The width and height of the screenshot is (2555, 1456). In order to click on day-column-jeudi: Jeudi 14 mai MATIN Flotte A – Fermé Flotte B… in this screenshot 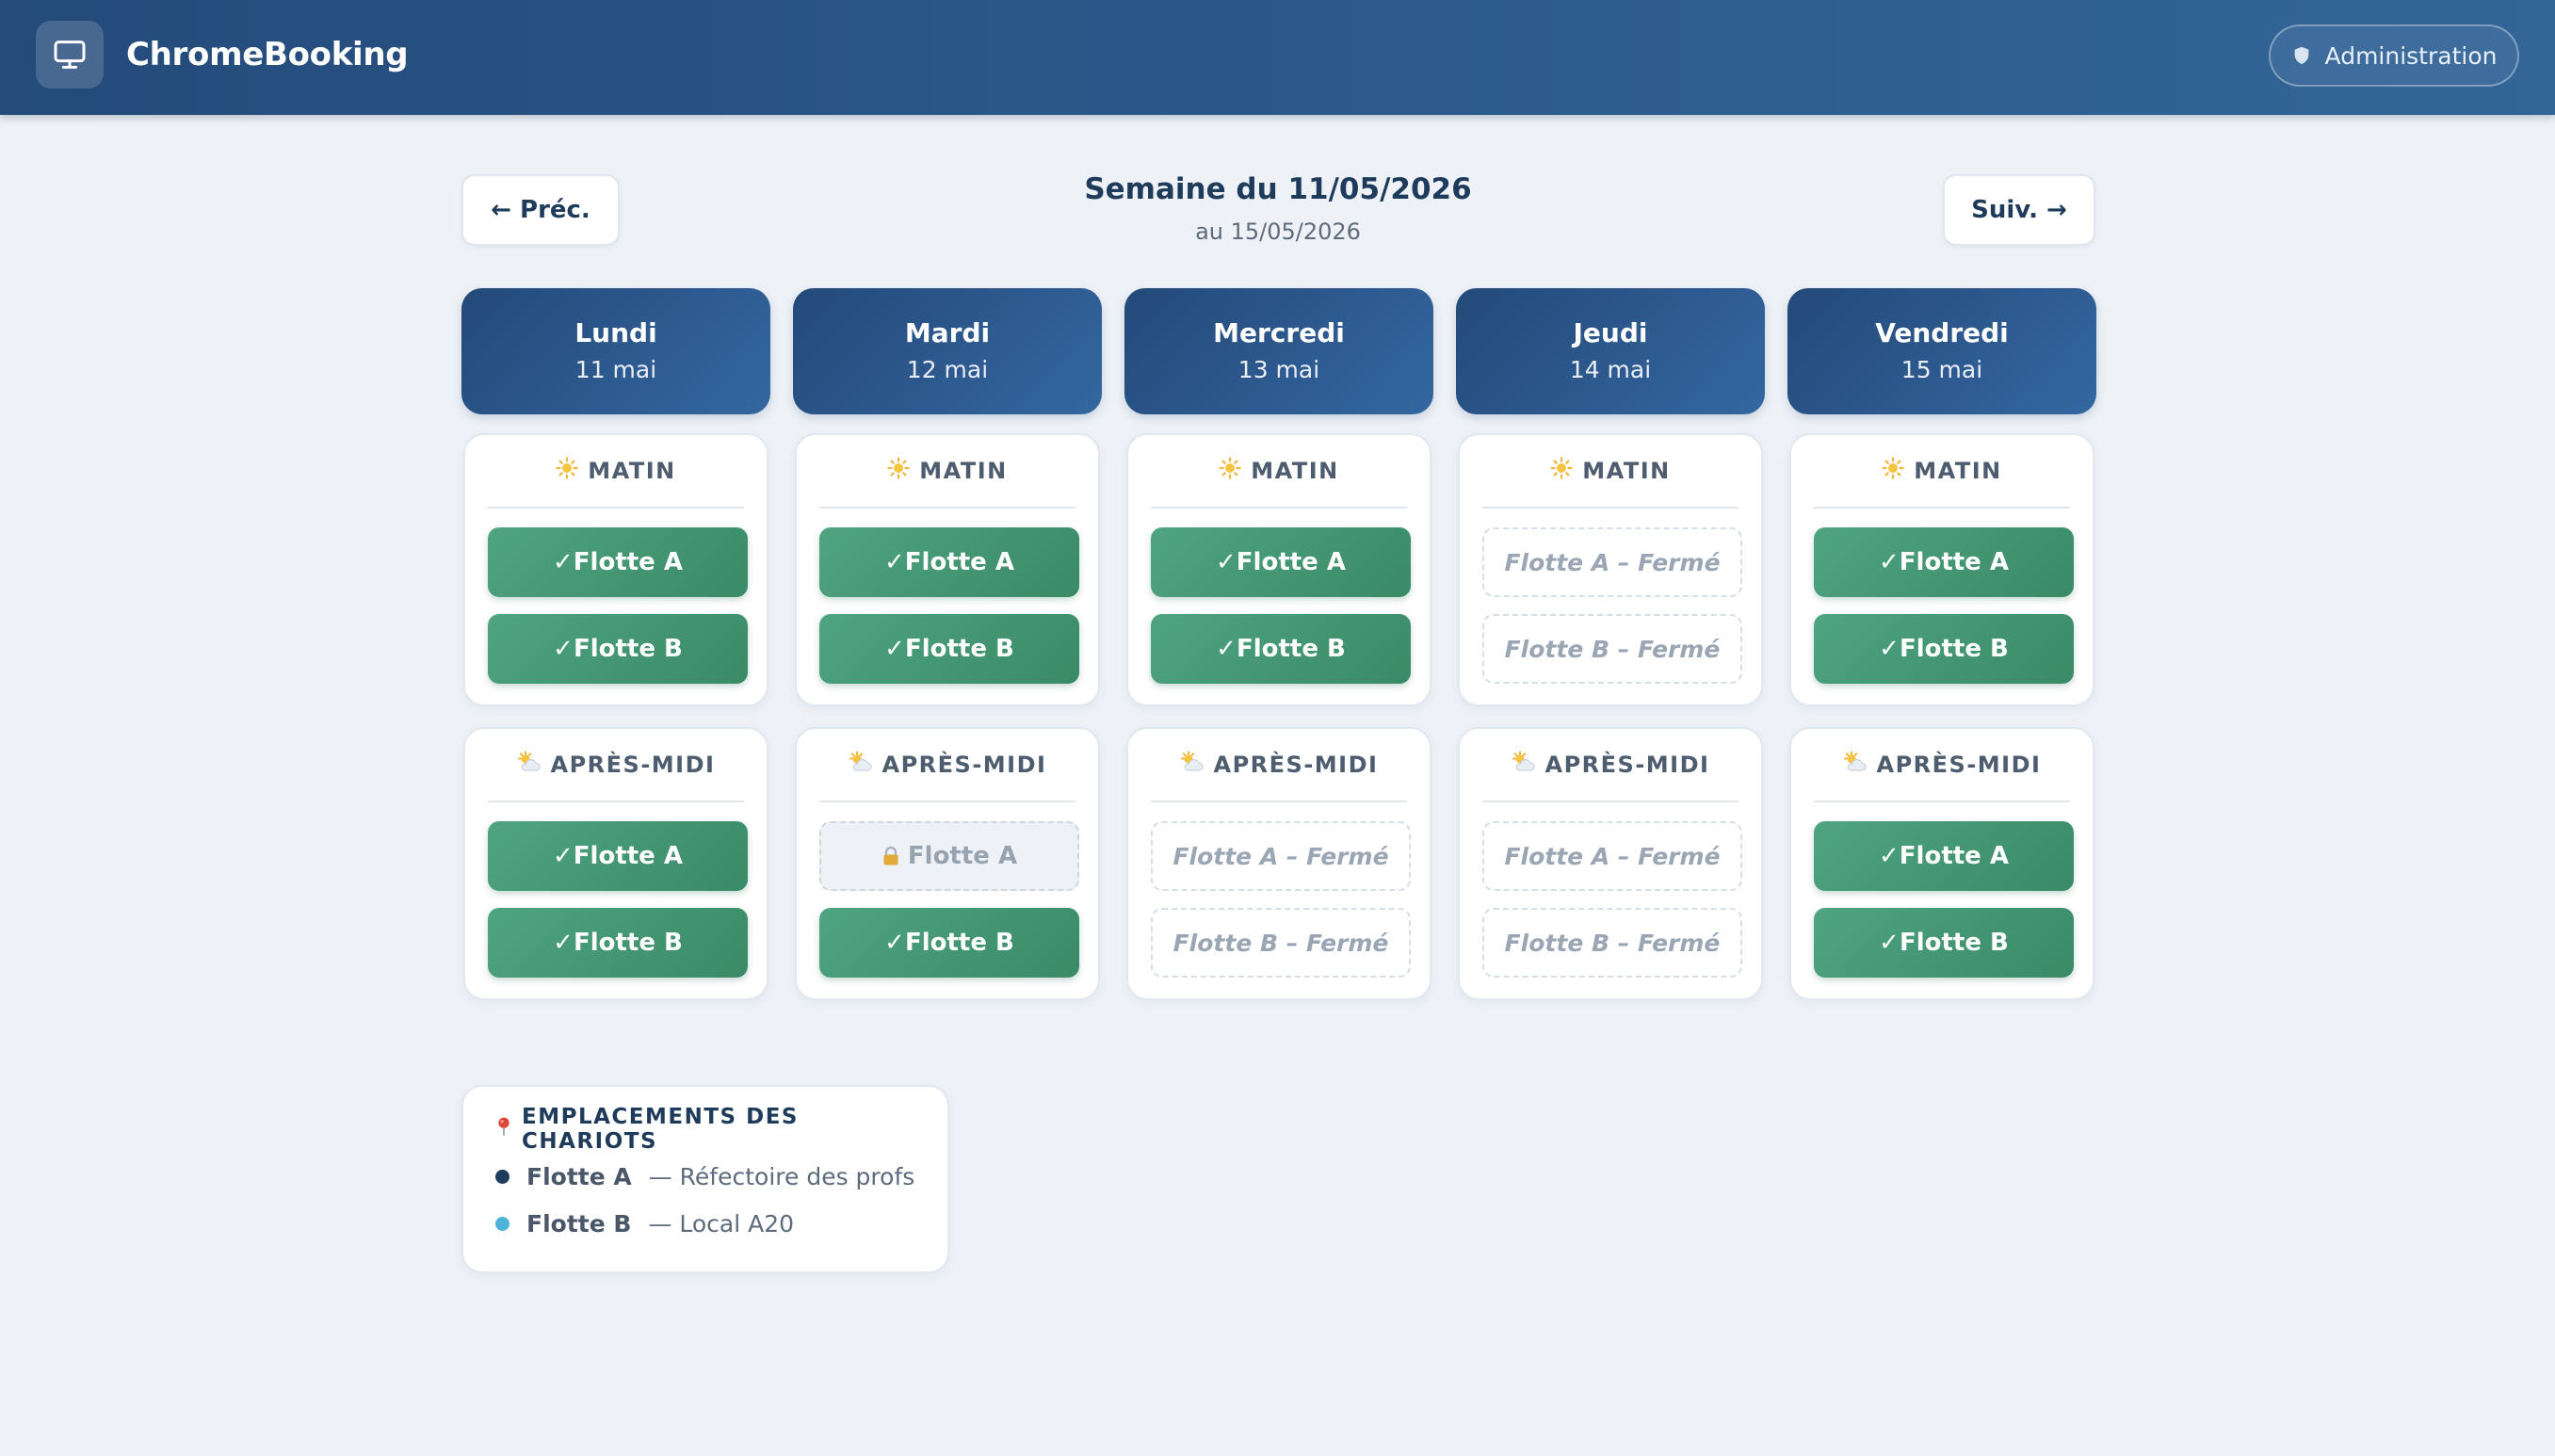, I will do `click(1610, 644)`.